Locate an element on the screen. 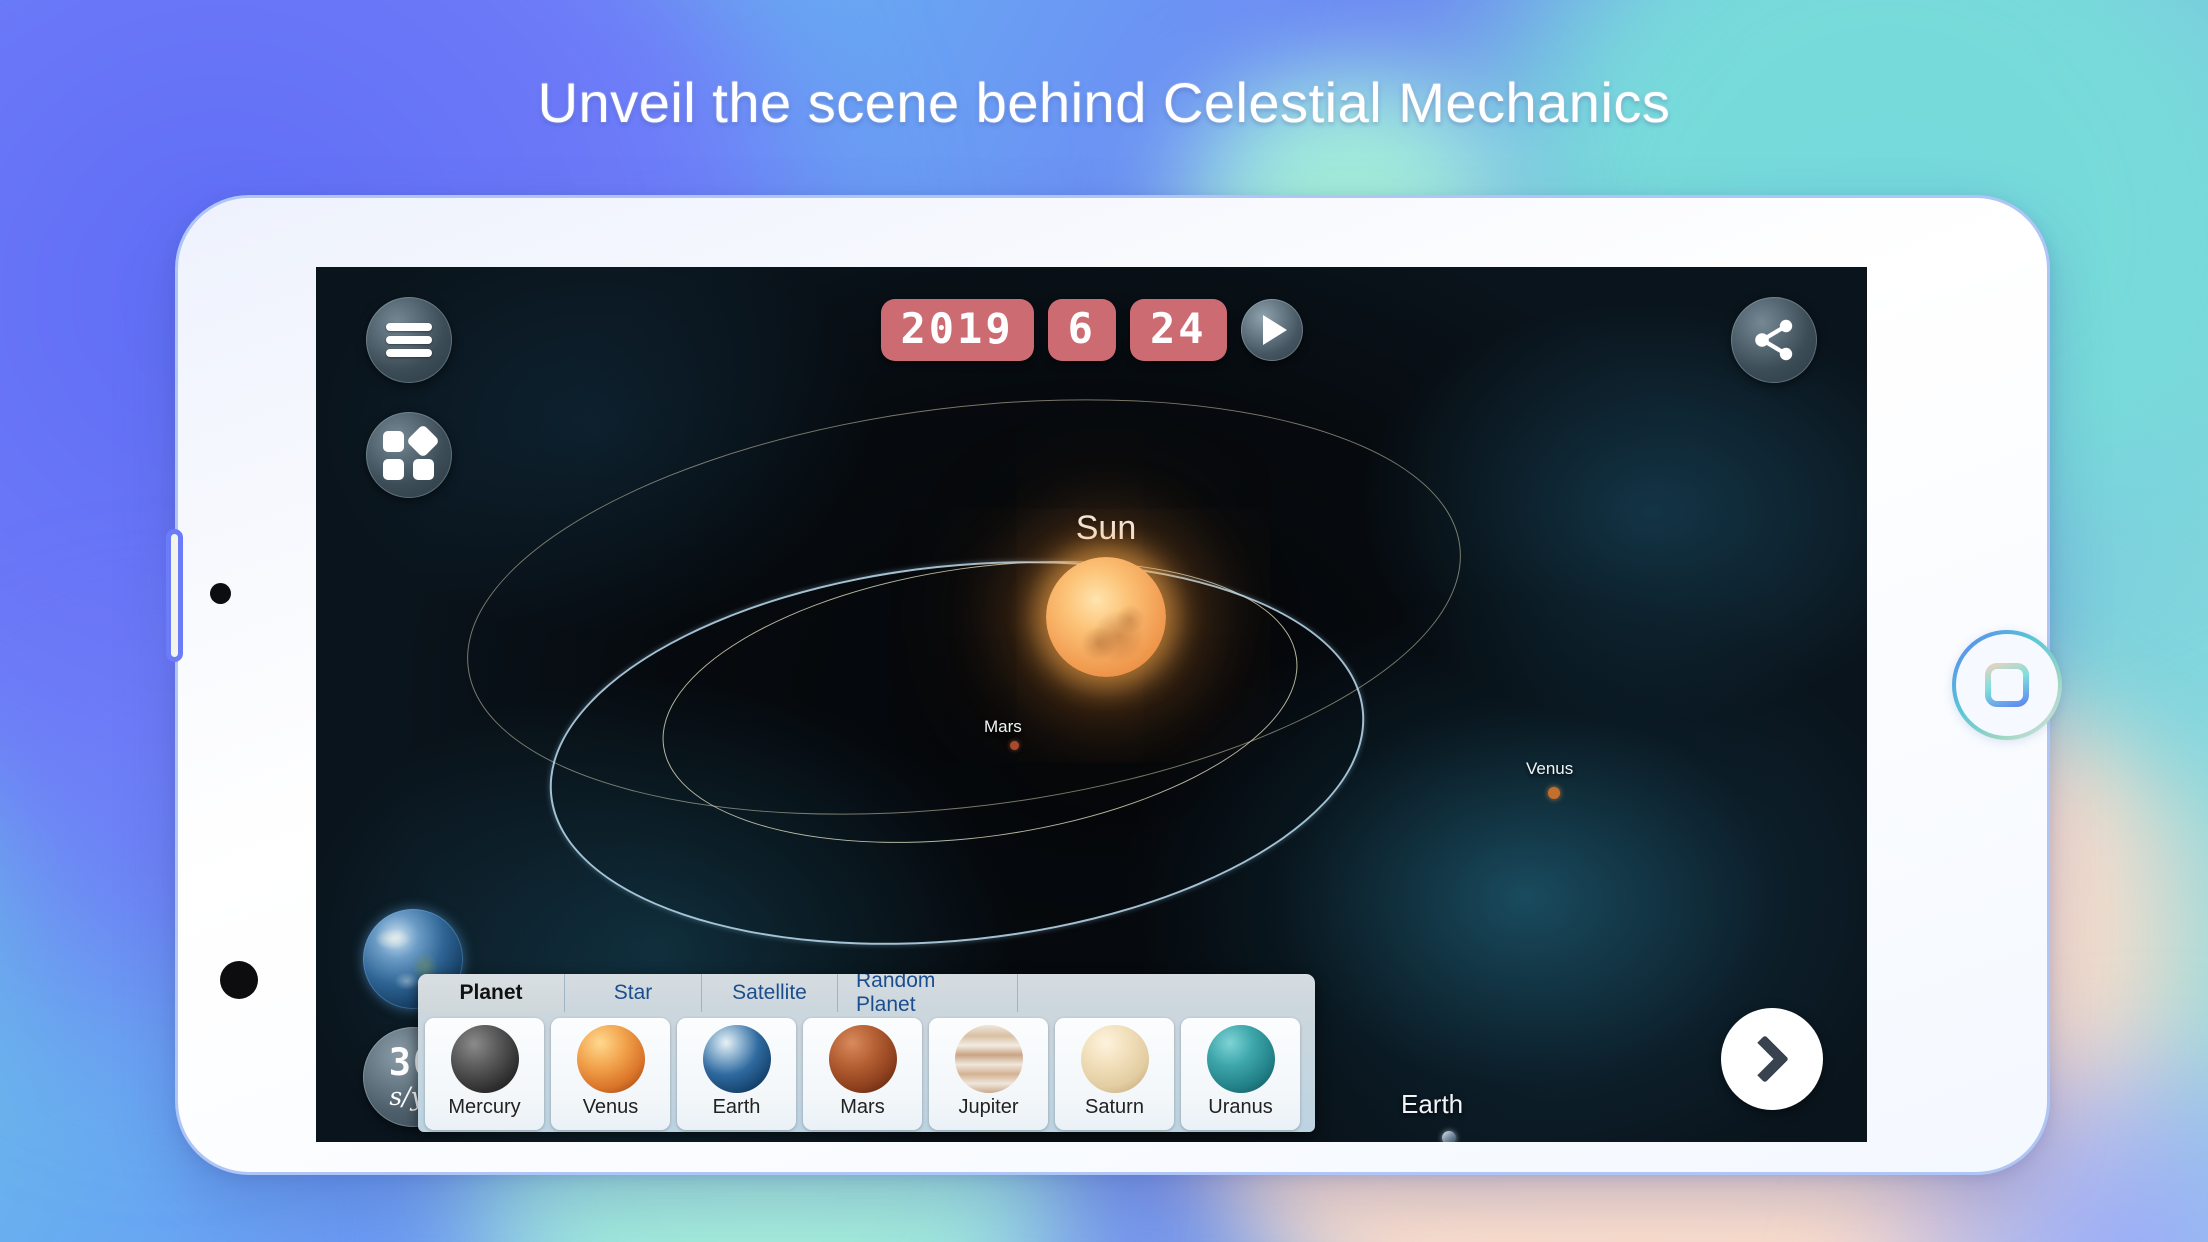  sun-body is located at coordinates (1106, 617).